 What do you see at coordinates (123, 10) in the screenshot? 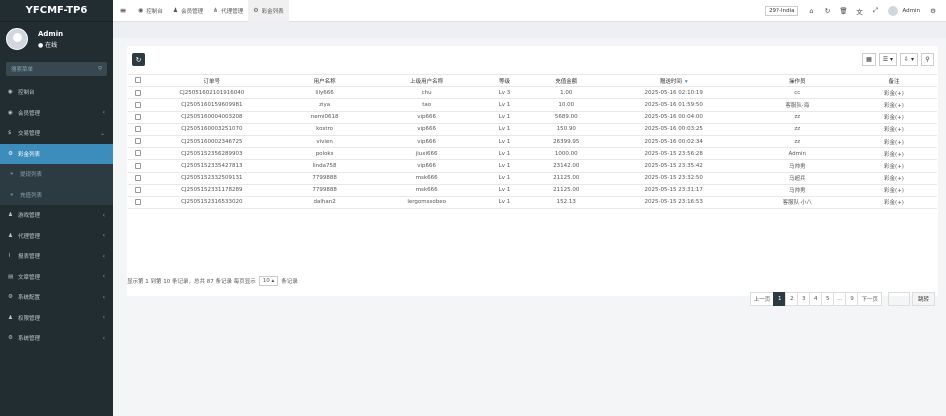
I see `menu-toggle-icon: ≡` at bounding box center [123, 10].